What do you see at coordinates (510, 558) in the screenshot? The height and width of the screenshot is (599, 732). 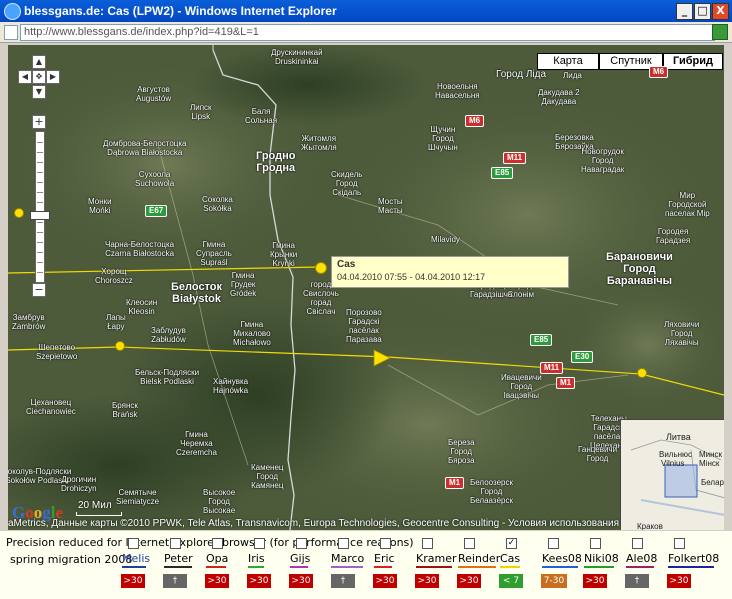 I see `bird-name-cas: Cas` at bounding box center [510, 558].